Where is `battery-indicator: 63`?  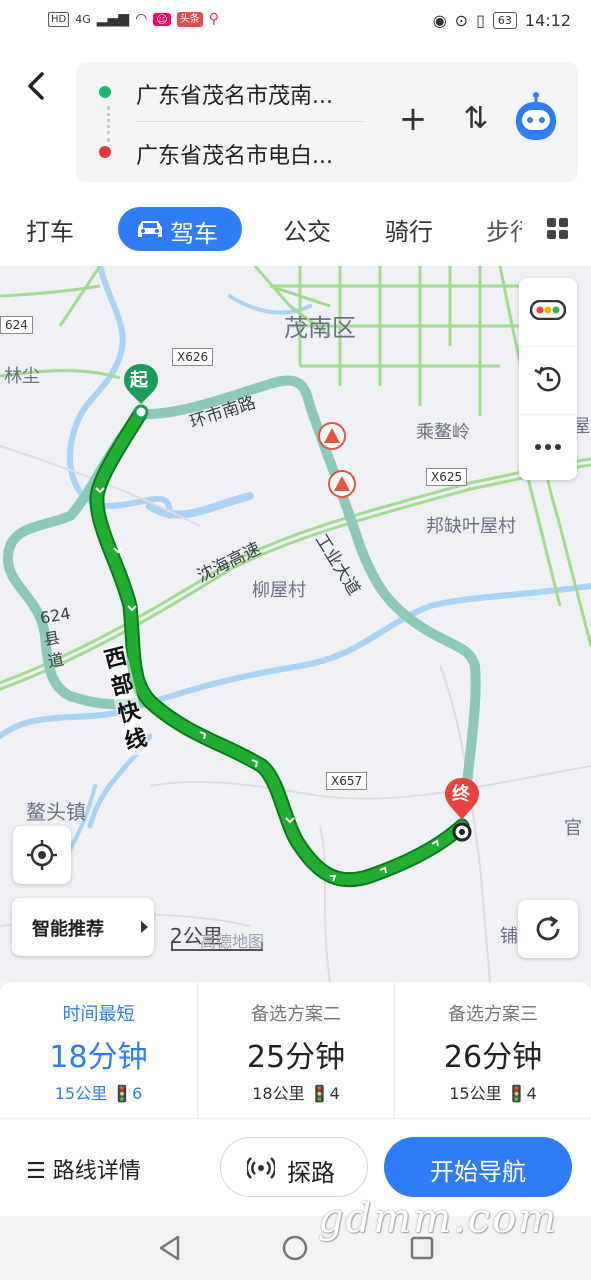
battery-indicator: 63 is located at coordinates (504, 20).